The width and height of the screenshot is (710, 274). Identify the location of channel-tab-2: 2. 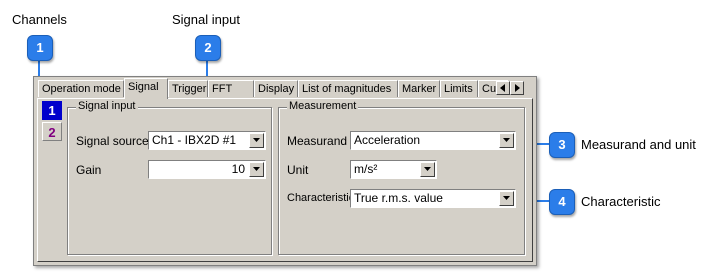
(52, 131).